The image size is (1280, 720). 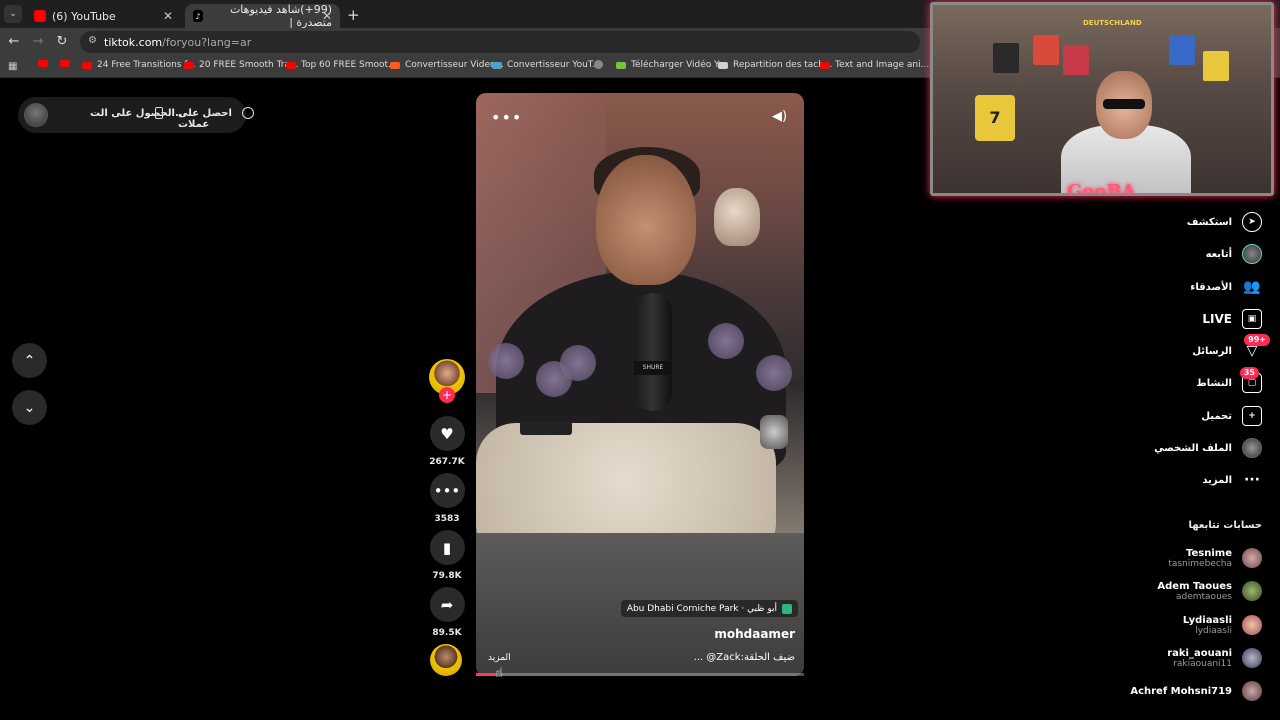 I want to click on nav-upload: تحميل +, so click(x=1231, y=416).